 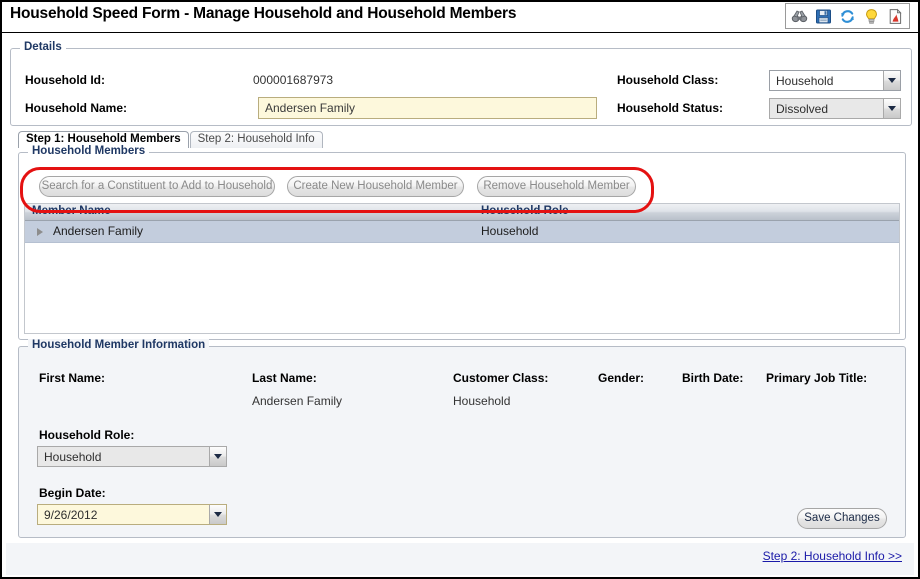 I want to click on household-name-input, so click(x=427, y=108).